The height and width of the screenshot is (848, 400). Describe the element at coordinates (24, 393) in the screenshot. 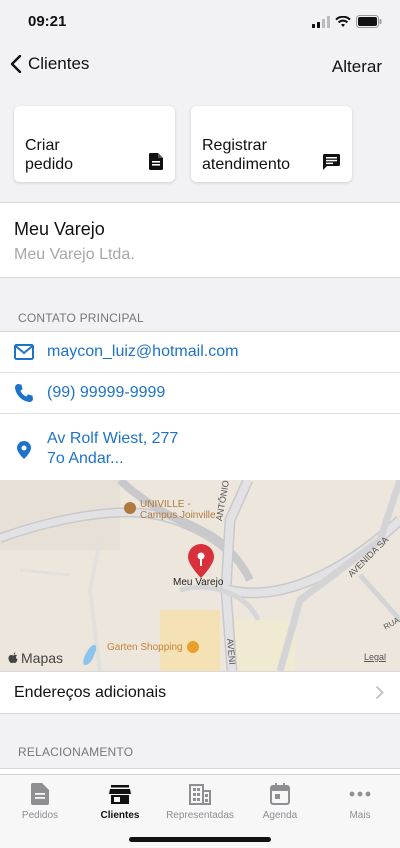

I see `phone-icon` at that location.